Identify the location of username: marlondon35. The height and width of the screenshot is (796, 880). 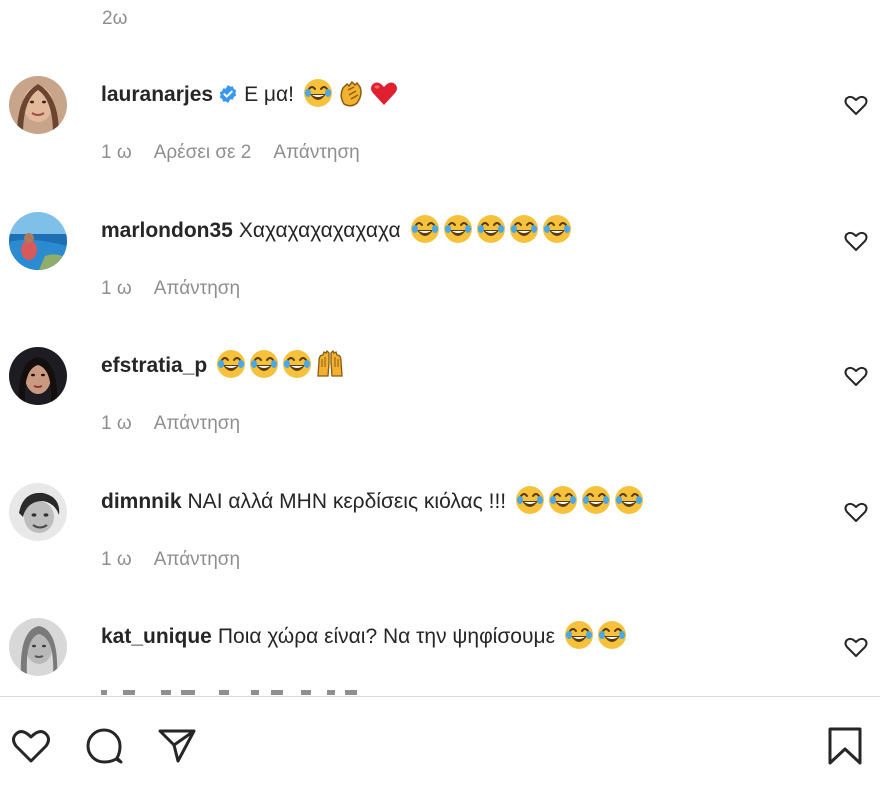
(167, 230).